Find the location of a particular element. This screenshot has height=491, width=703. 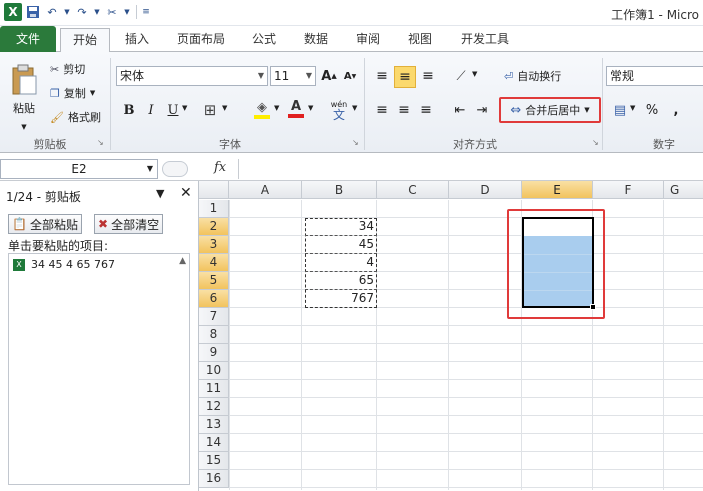

cut-button: ✂ 剪切 is located at coordinates (67, 69).